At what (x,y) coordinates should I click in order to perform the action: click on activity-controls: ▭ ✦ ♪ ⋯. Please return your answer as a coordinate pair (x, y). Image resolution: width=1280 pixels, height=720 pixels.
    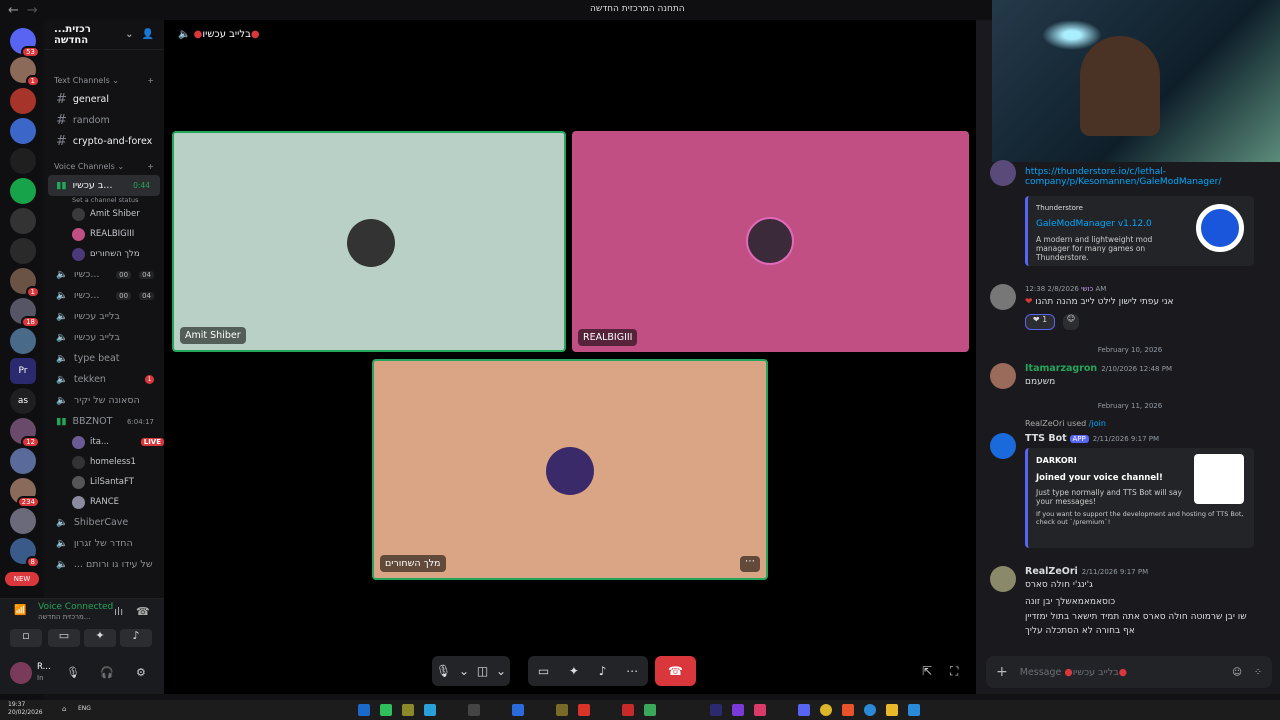
    Looking at the image, I should click on (588, 671).